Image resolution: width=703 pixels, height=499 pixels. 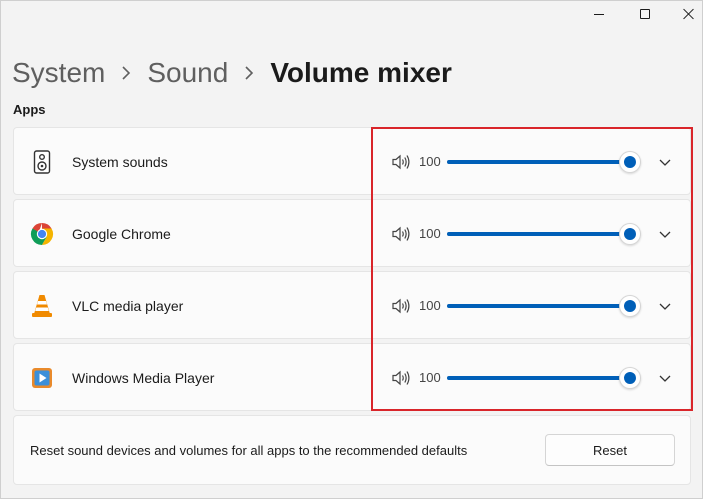 What do you see at coordinates (352, 305) in the screenshot?
I see `app-row-vlc-media-player: VLC media player 100` at bounding box center [352, 305].